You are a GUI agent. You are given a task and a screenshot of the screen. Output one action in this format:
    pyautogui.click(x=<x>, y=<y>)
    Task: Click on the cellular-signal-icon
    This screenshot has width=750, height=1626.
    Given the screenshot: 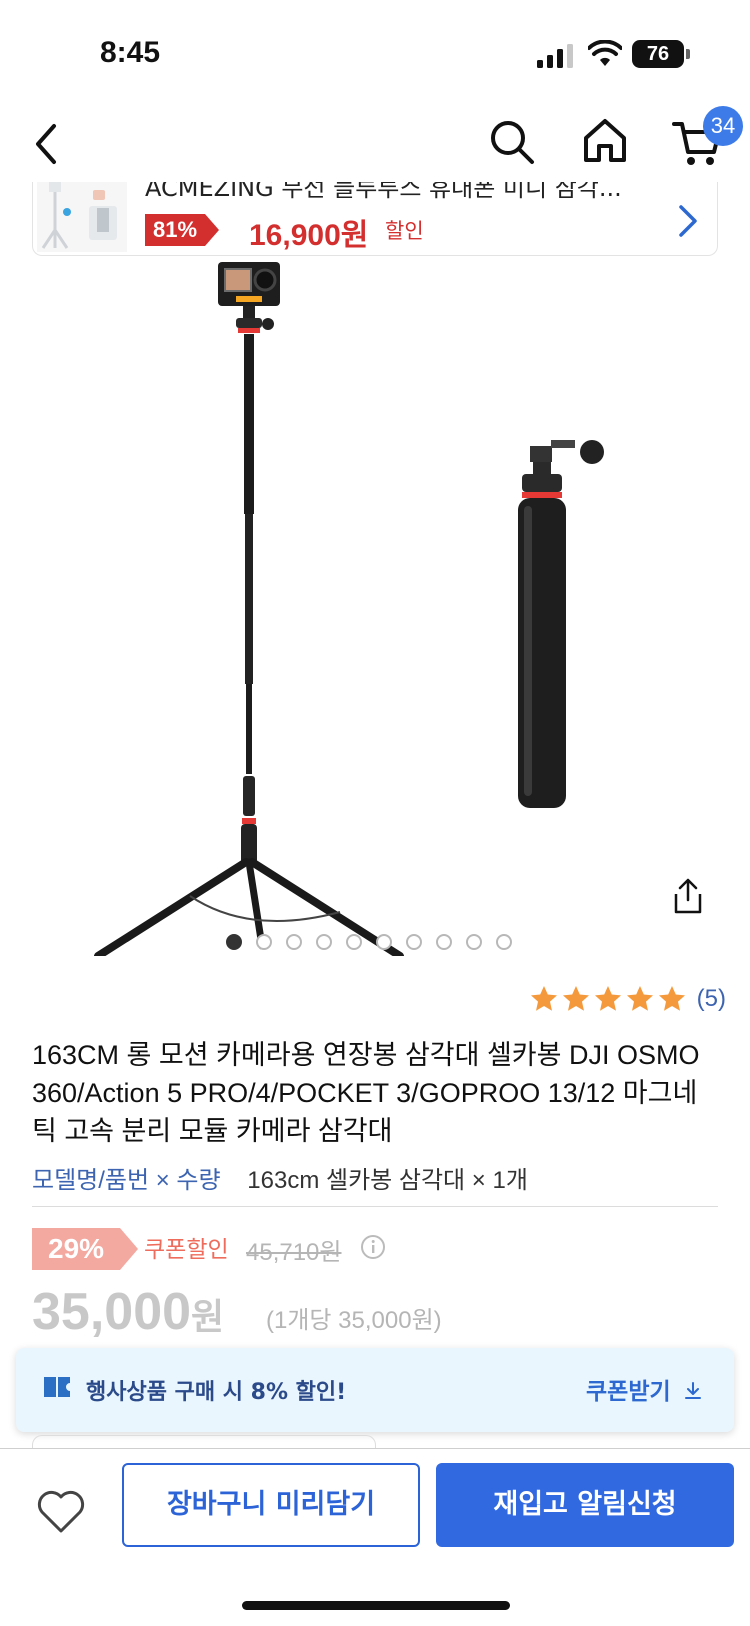 What is the action you would take?
    pyautogui.click(x=555, y=56)
    